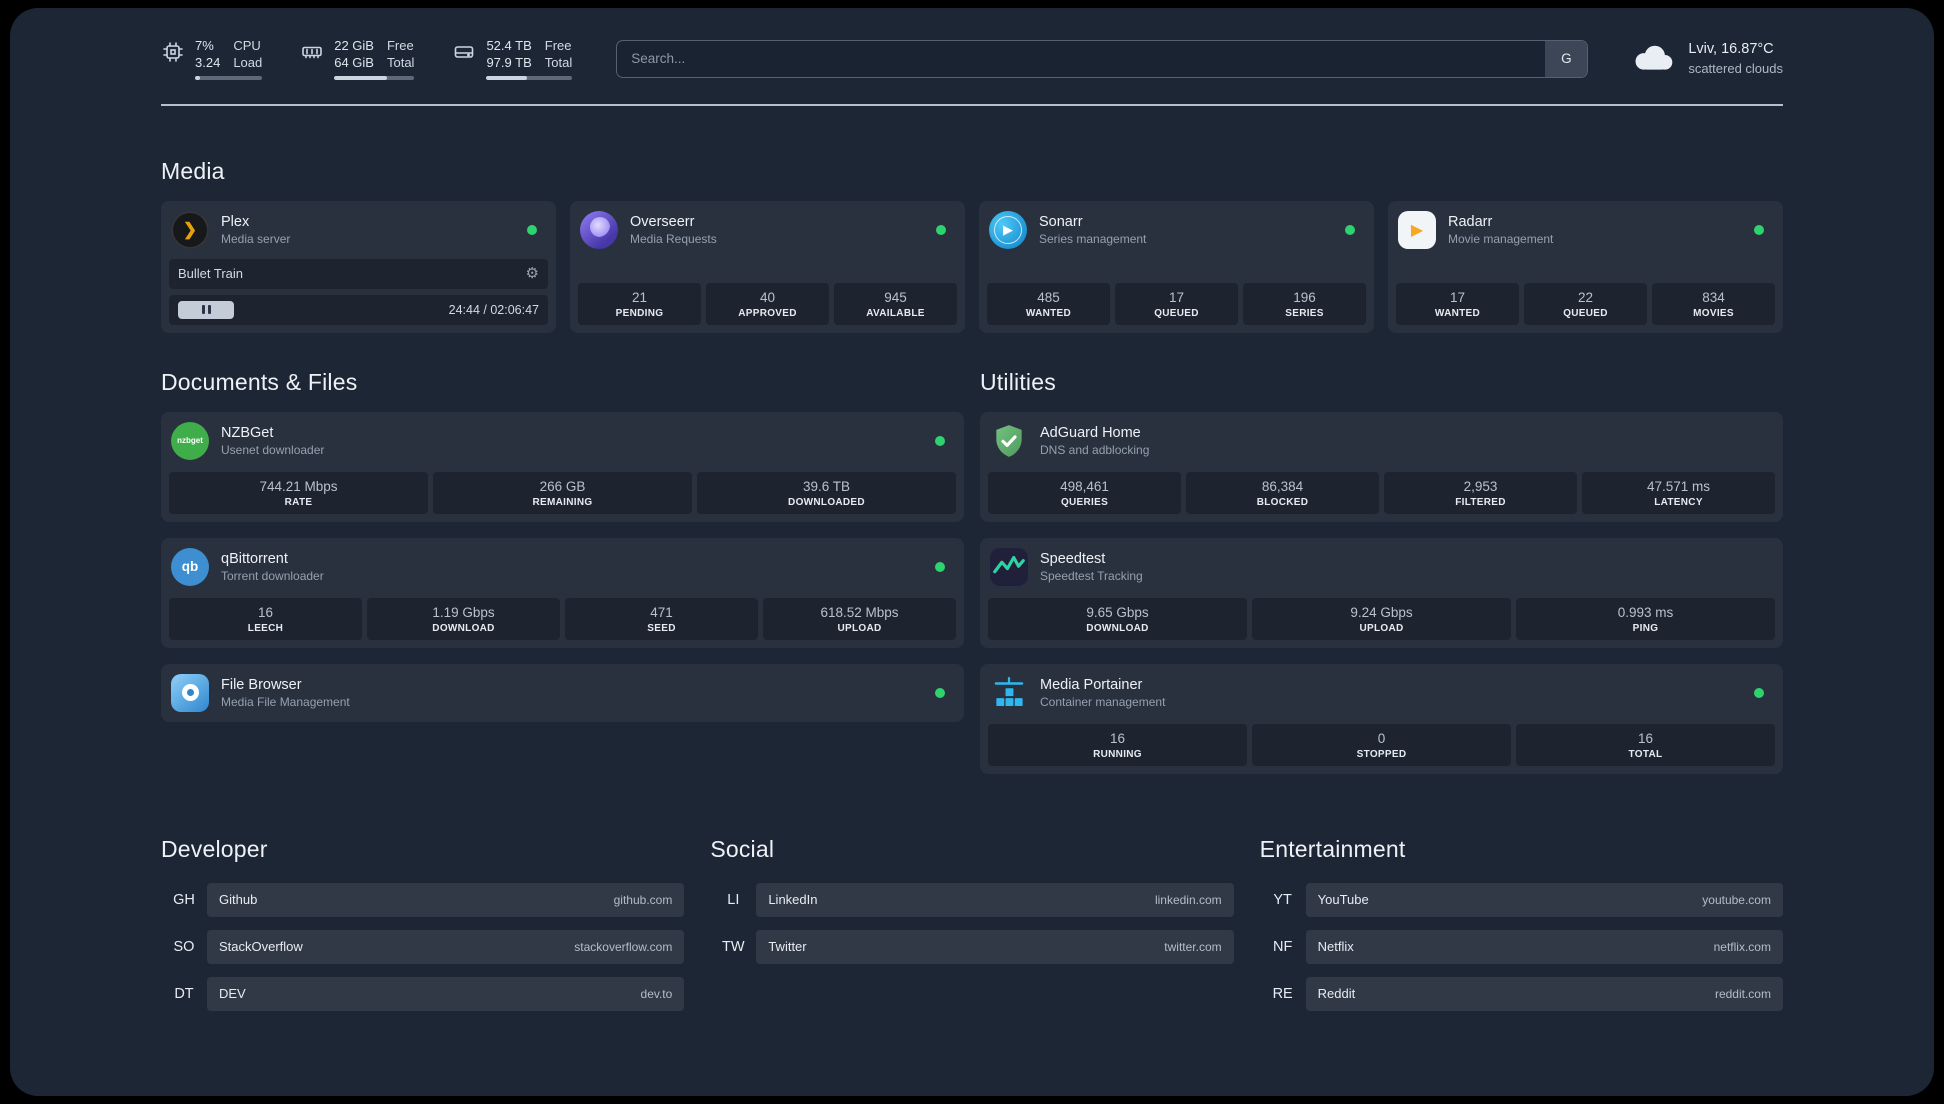 This screenshot has height=1104, width=1944. Describe the element at coordinates (1585, 303) in the screenshot. I see `stat-block: 22 QUEUED` at that location.